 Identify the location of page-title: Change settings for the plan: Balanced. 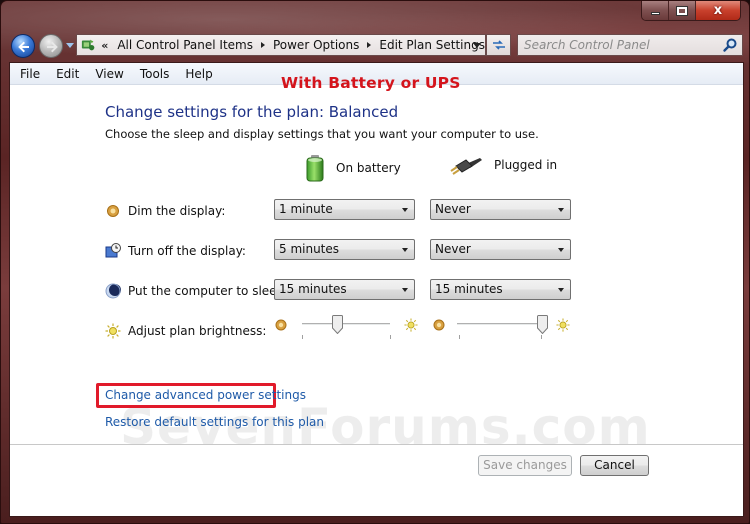
(252, 112).